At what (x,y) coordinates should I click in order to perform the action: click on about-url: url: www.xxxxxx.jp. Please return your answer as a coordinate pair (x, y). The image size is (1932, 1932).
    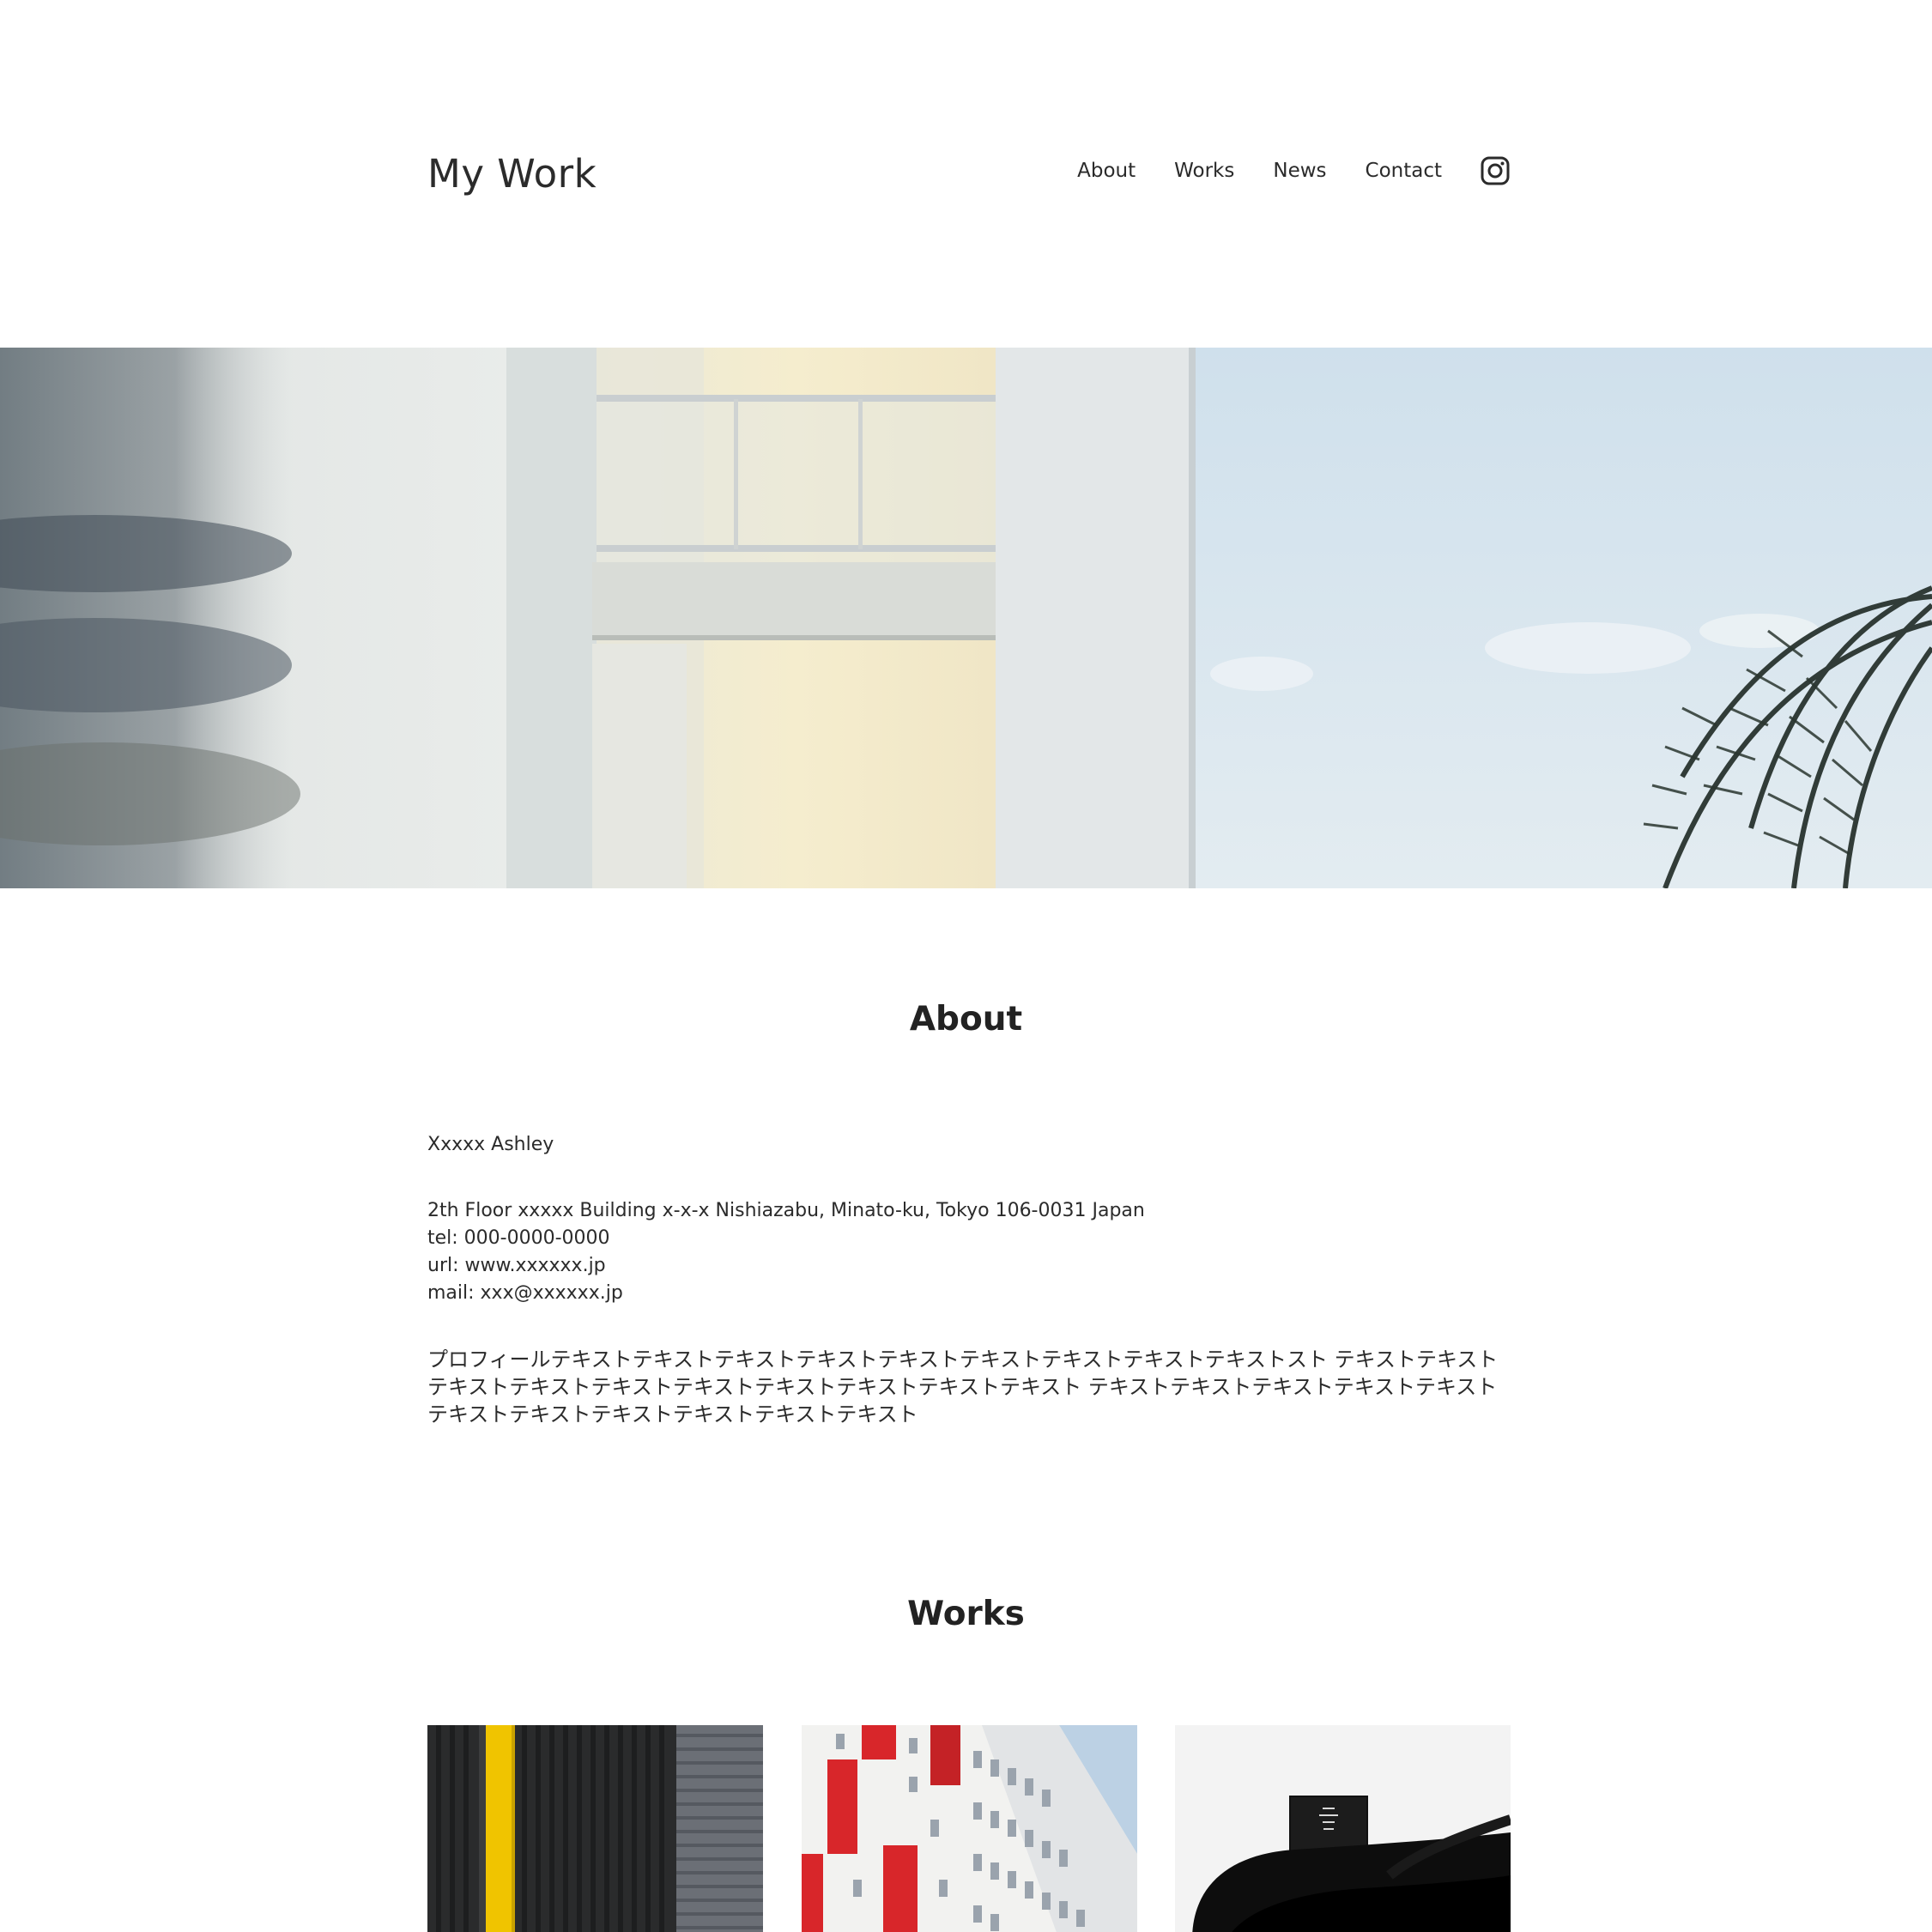
    Looking at the image, I should click on (517, 1265).